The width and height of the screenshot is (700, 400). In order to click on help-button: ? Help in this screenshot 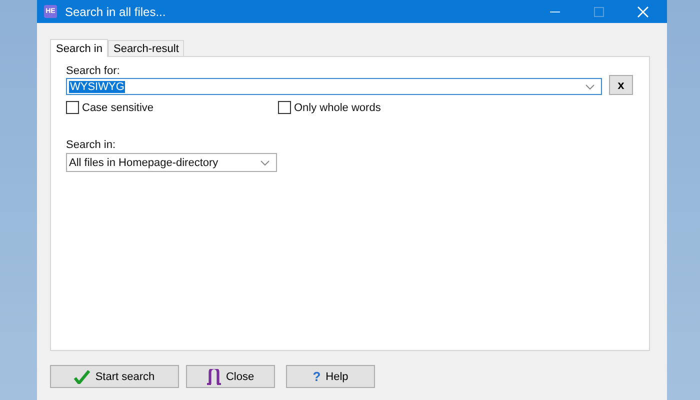, I will do `click(330, 376)`.